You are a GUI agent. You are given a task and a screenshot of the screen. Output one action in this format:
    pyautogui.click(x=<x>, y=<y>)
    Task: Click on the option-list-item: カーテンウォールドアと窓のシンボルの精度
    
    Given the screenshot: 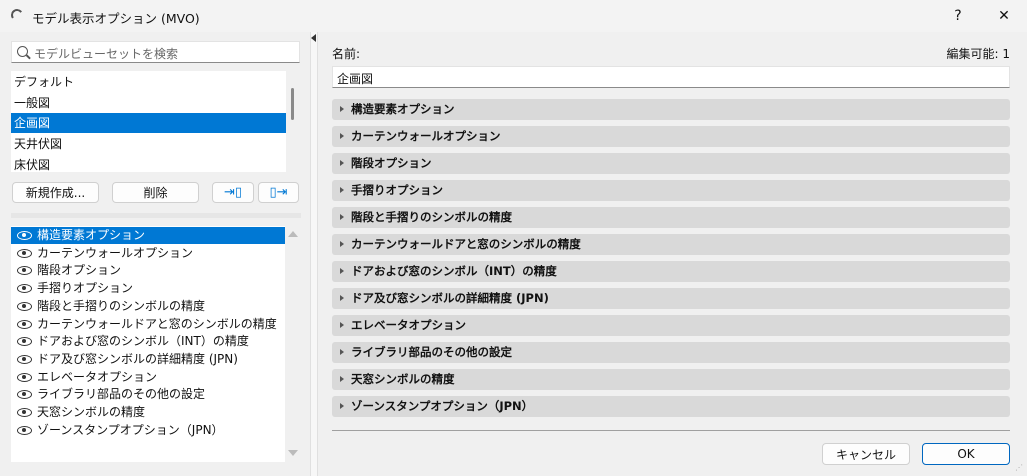 What is the action you would take?
    pyautogui.click(x=148, y=324)
    